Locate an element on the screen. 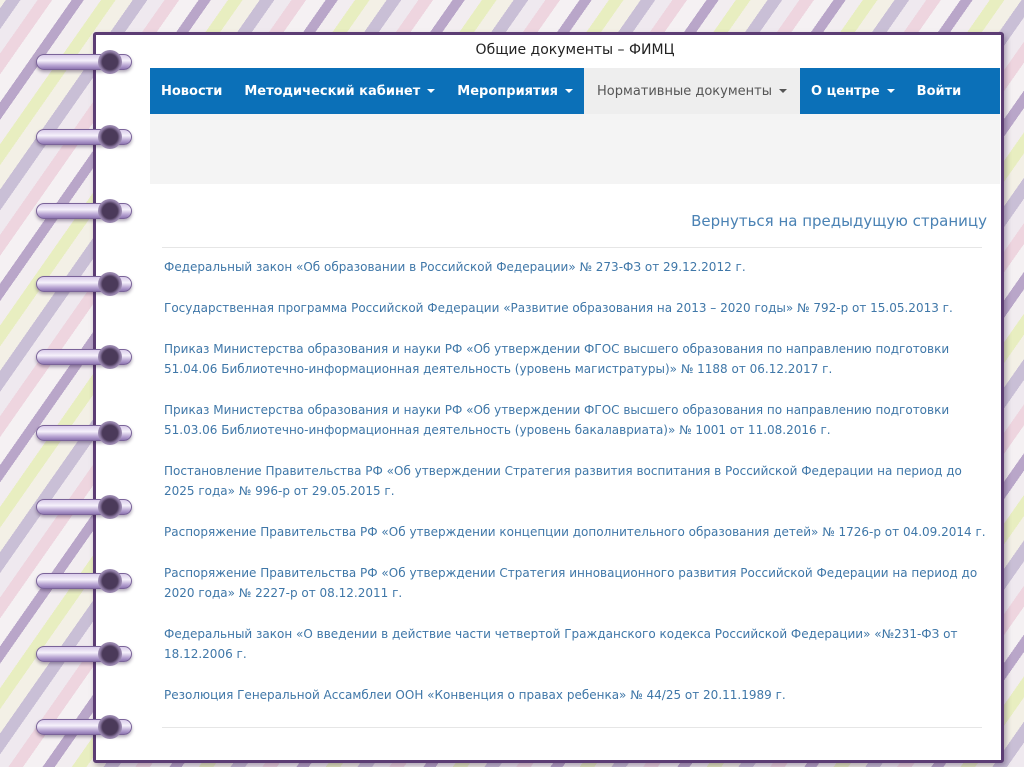 The image size is (1024, 767). back-link: Вернуться на предыдущую страницу is located at coordinates (839, 221).